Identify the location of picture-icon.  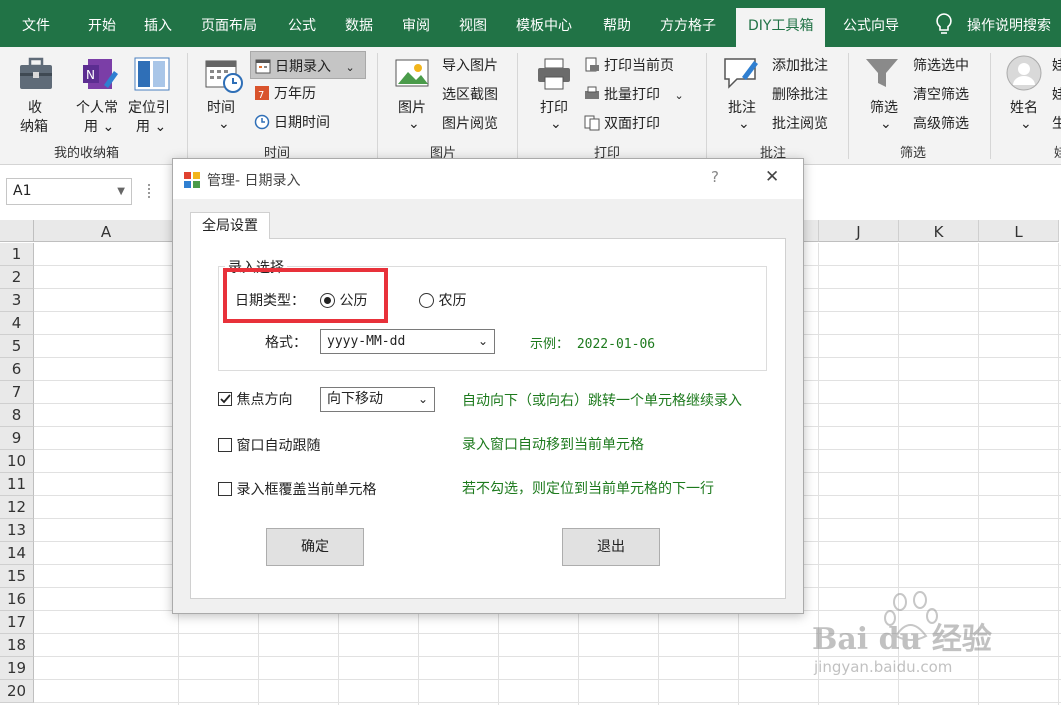
(413, 76).